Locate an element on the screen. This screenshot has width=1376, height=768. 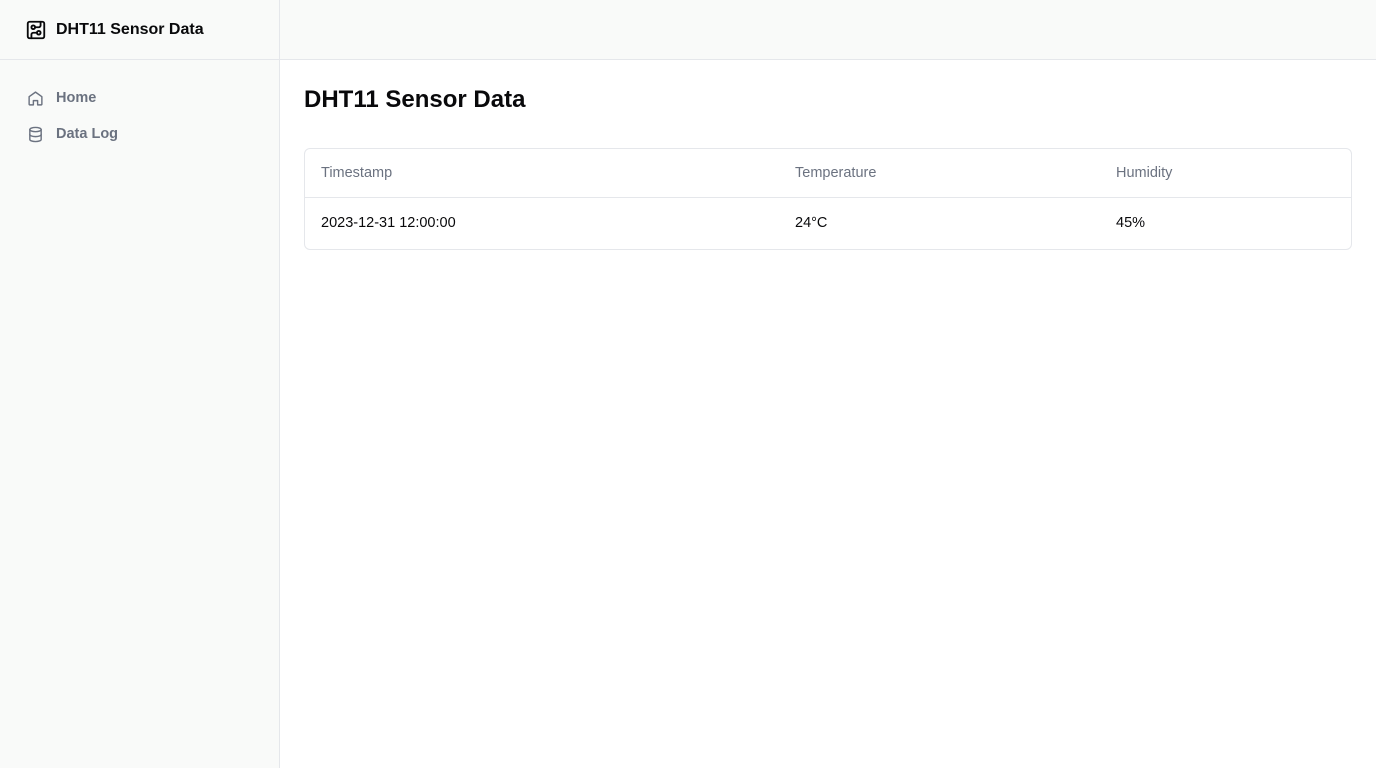
app-title: DHT11 Sensor Data is located at coordinates (130, 30).